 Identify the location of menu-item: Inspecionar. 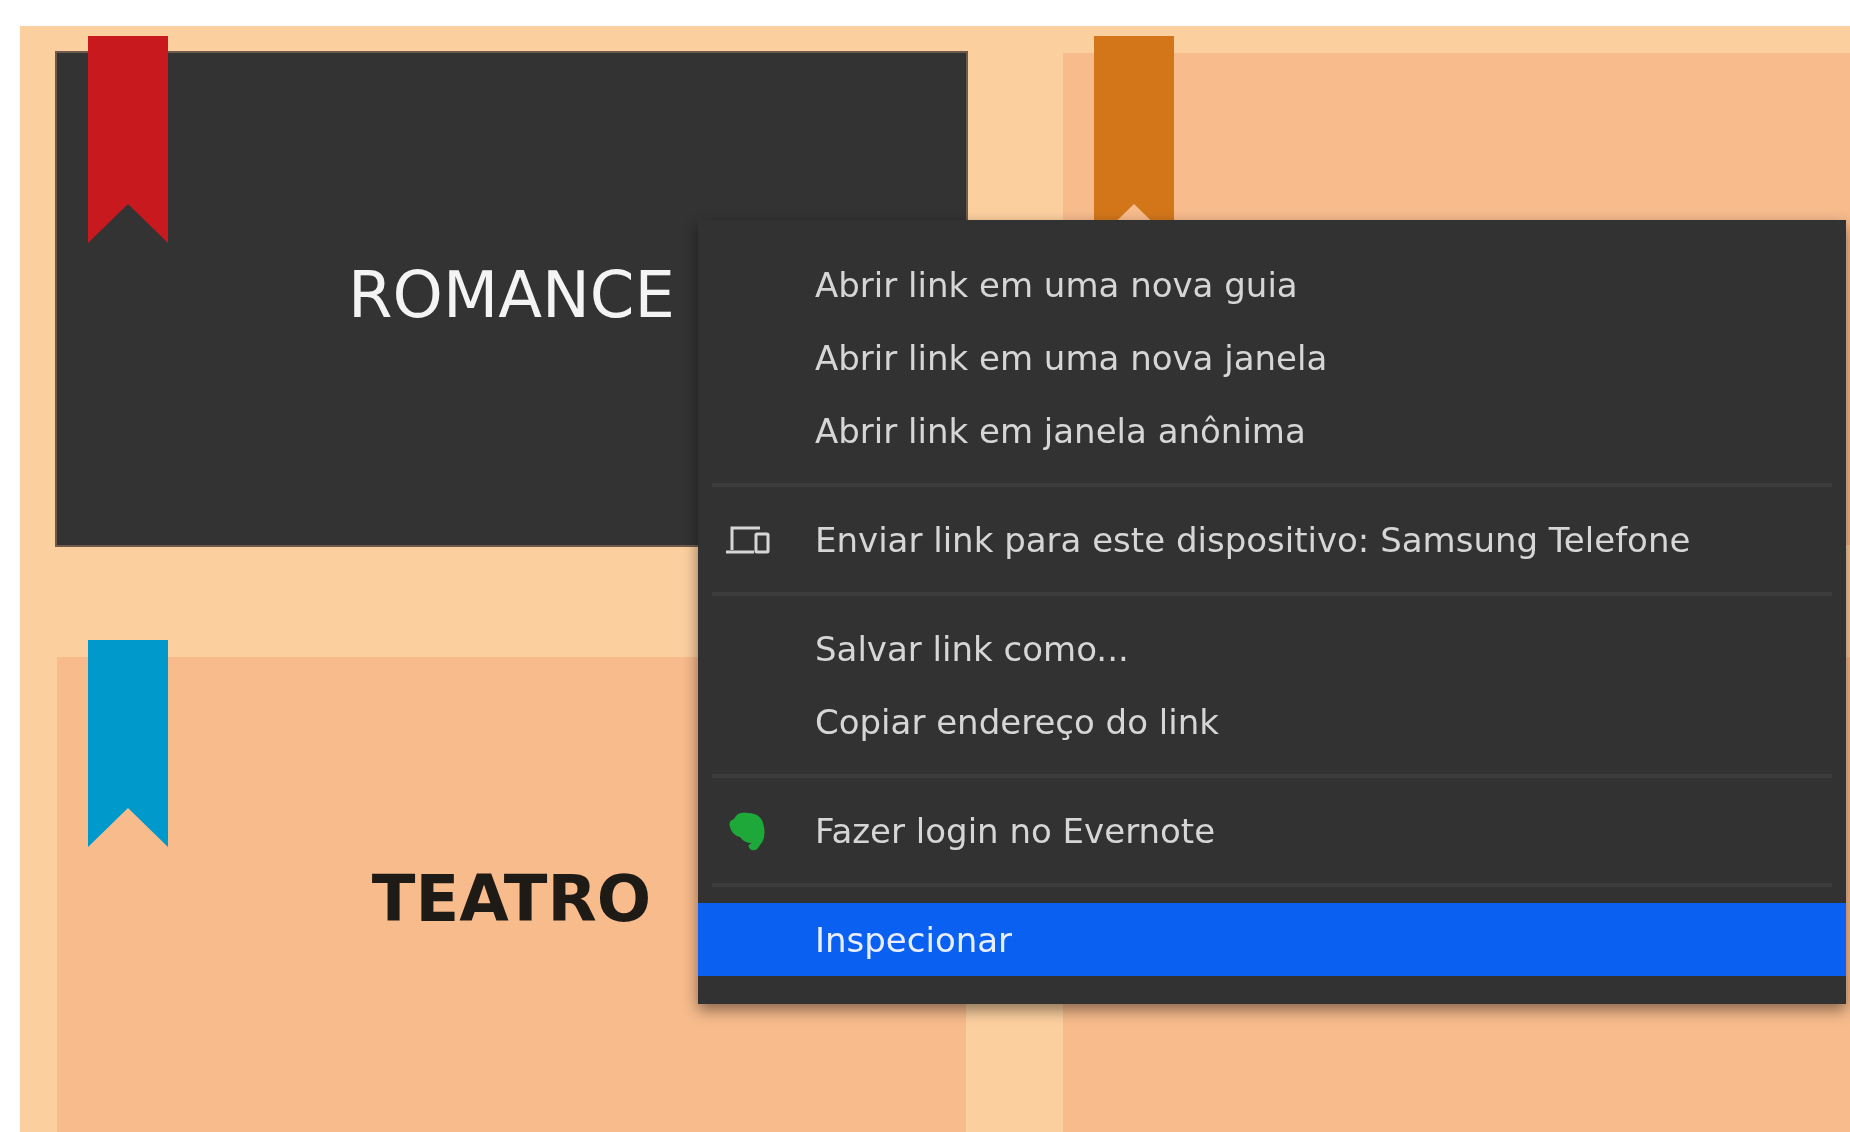
(1272, 939).